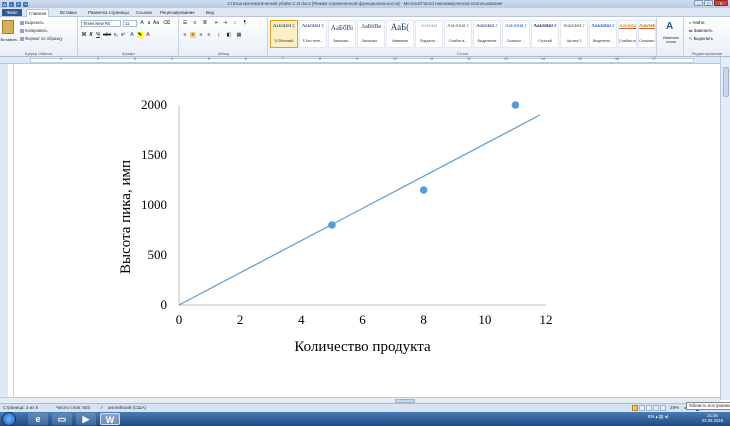 Image resolution: width=730 pixels, height=426 pixels. What do you see at coordinates (144, 13) in the screenshot?
I see `tab-references: Ссылки` at bounding box center [144, 13].